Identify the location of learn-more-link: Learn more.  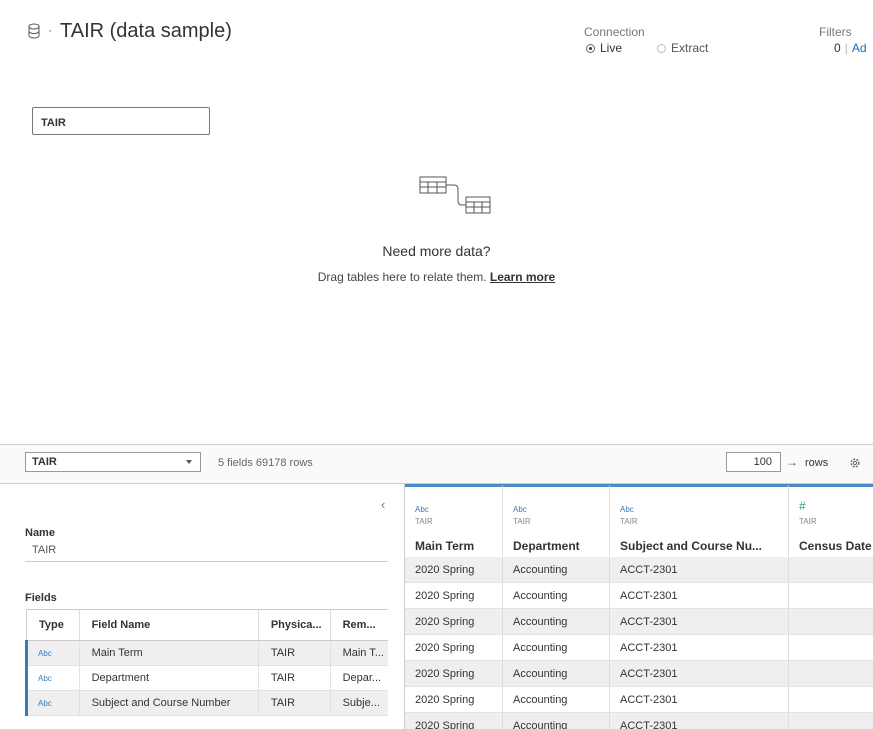
(522, 277).